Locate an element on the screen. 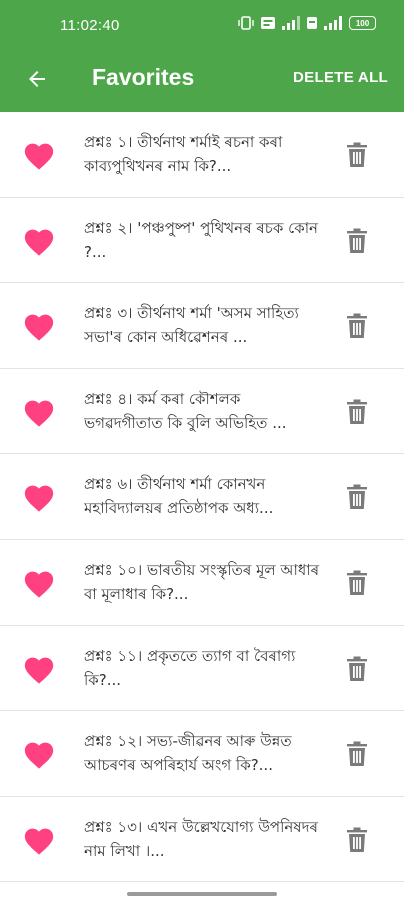 Image resolution: width=404 pixels, height=900 pixels. app-bar: Favorites DELETE ALL is located at coordinates (202, 81).